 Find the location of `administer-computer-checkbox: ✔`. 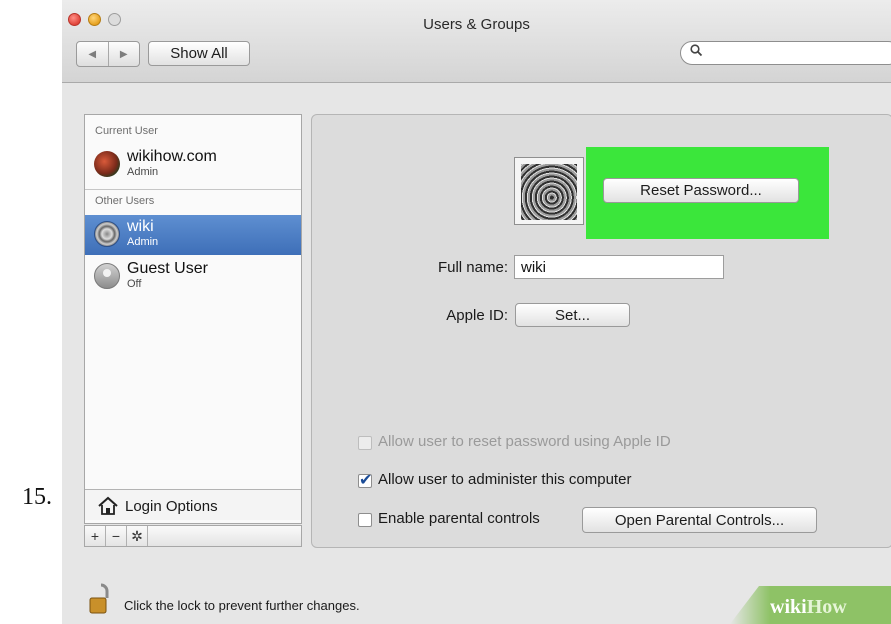

administer-computer-checkbox: ✔ is located at coordinates (365, 480).